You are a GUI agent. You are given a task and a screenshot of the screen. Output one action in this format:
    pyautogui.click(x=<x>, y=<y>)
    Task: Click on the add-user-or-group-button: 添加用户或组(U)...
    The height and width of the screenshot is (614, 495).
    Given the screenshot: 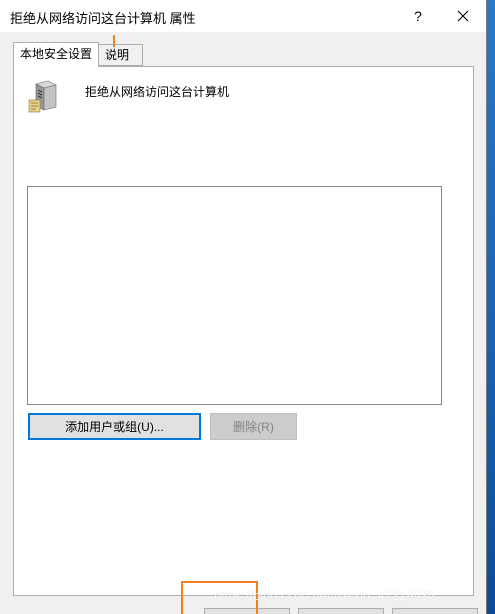 What is the action you would take?
    pyautogui.click(x=114, y=426)
    